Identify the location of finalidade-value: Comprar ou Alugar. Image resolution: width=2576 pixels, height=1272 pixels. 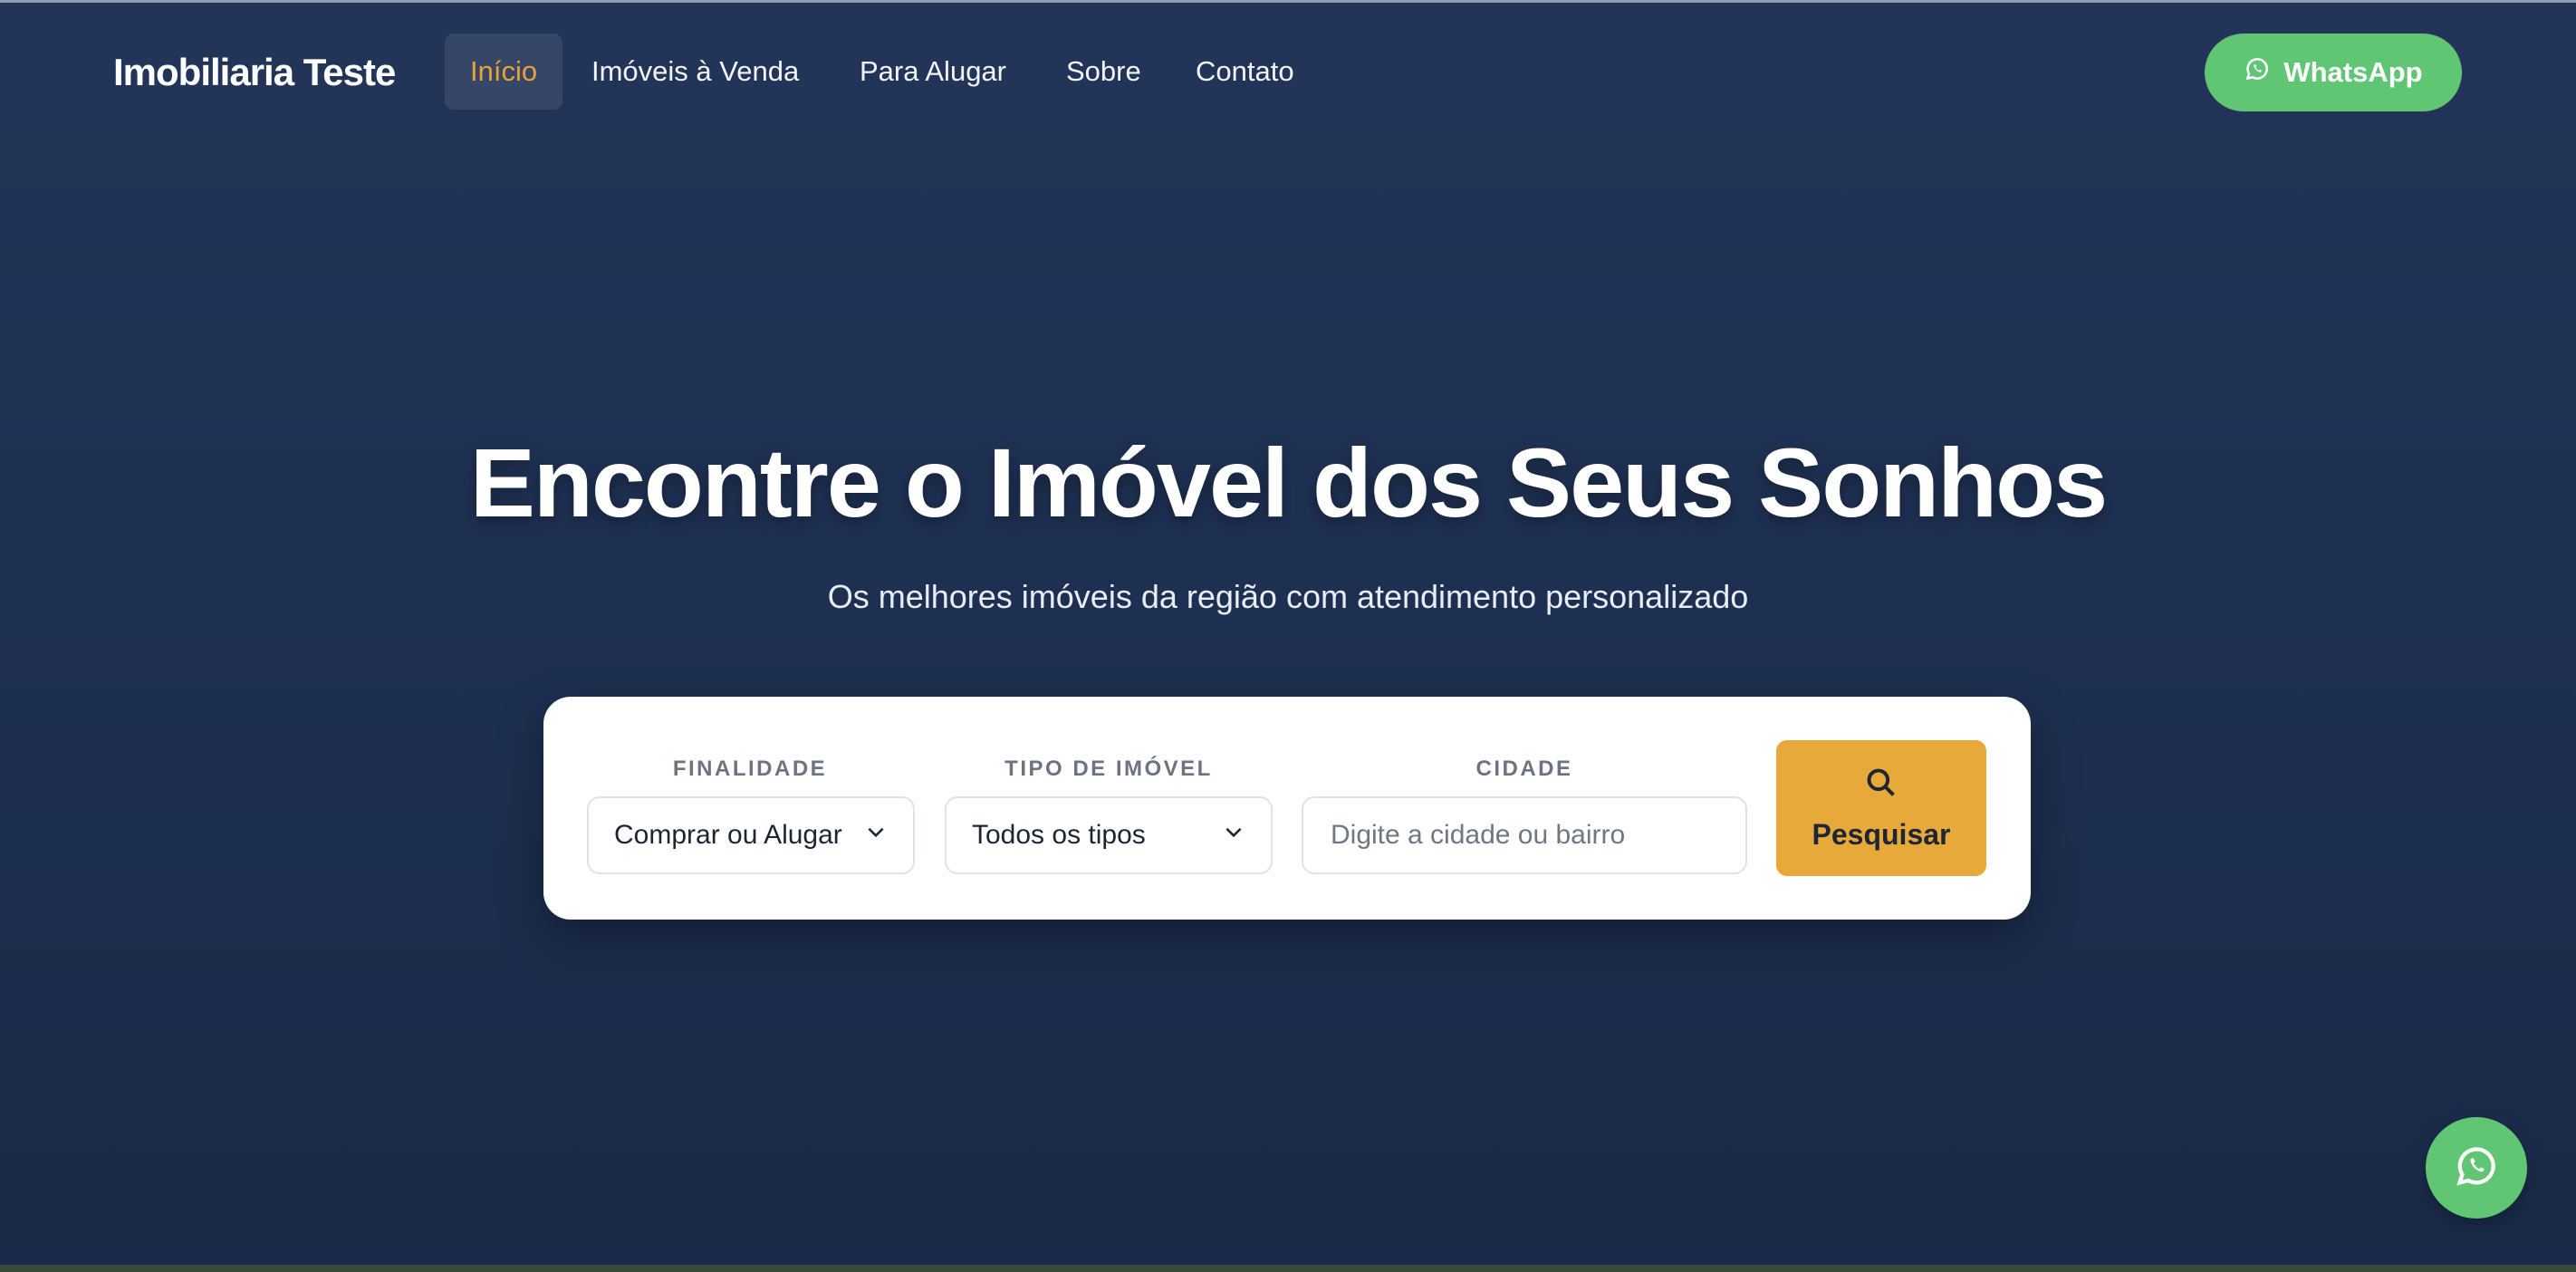
(728, 835).